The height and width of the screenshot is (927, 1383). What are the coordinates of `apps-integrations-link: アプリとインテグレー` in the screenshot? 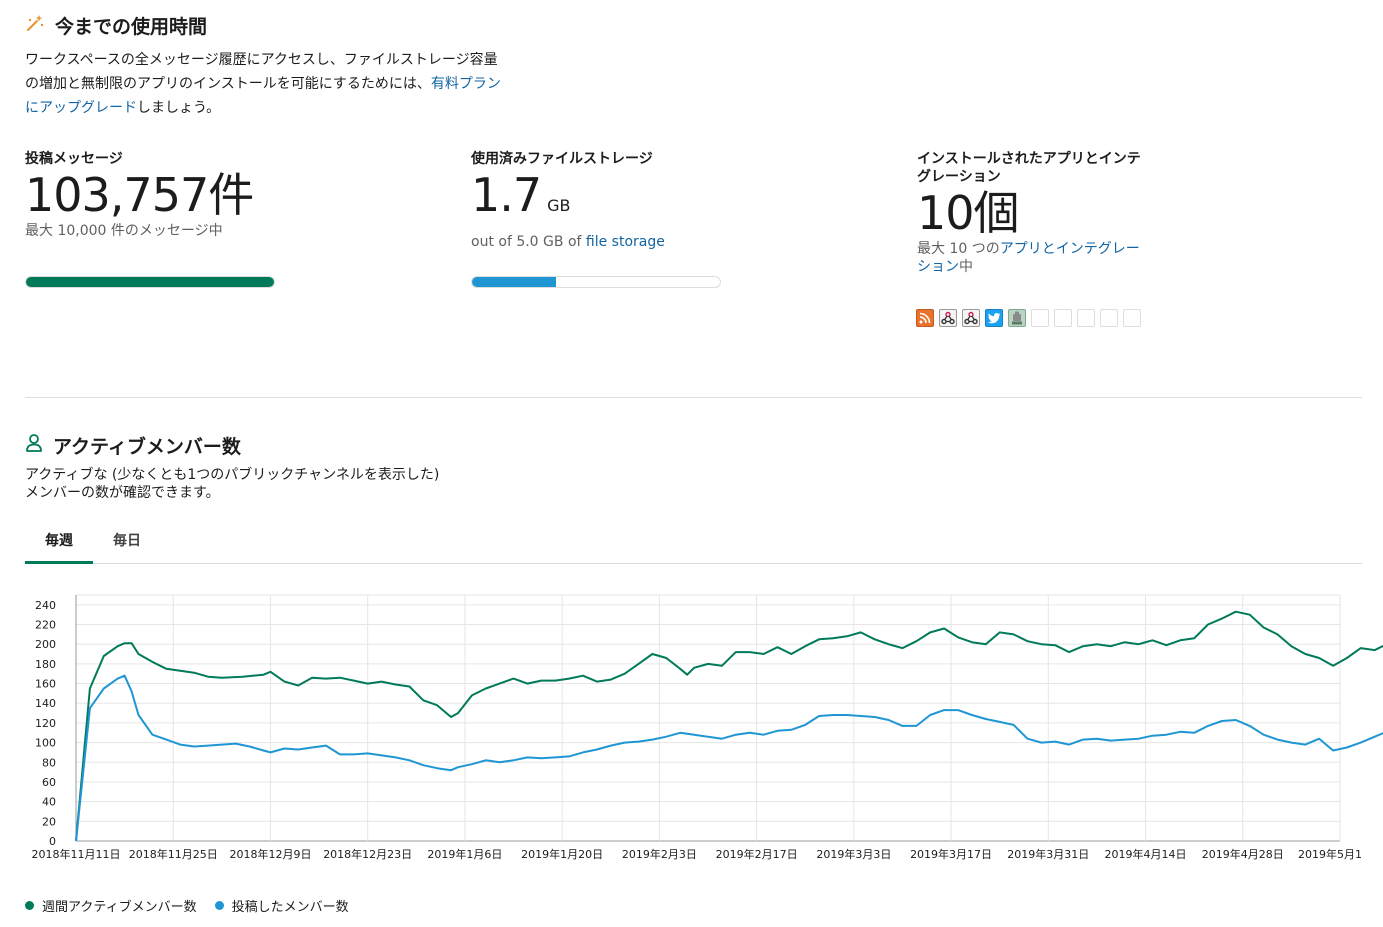 It's located at (1070, 249).